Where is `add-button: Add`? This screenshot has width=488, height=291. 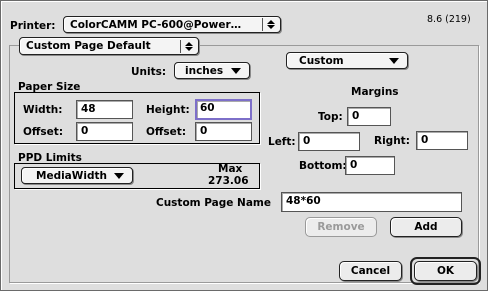 add-button: Add is located at coordinates (426, 227).